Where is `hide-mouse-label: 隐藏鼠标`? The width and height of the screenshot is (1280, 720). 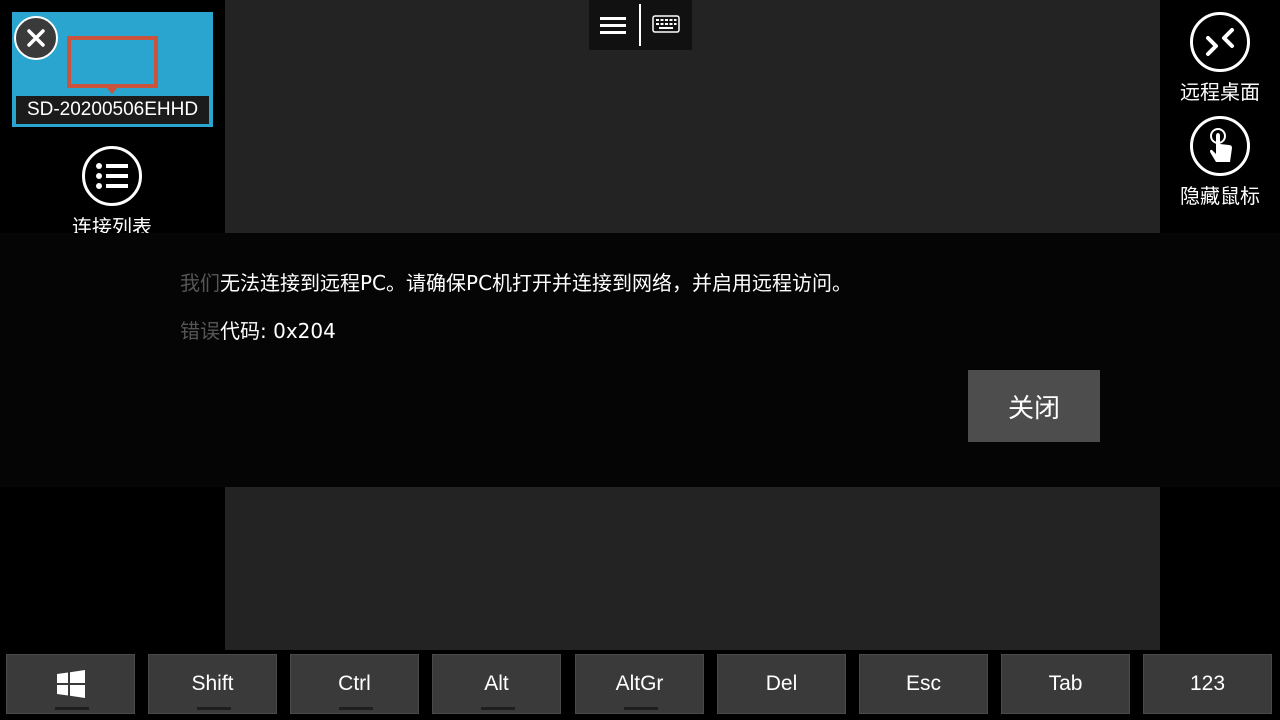 hide-mouse-label: 隐藏鼠标 is located at coordinates (1220, 196).